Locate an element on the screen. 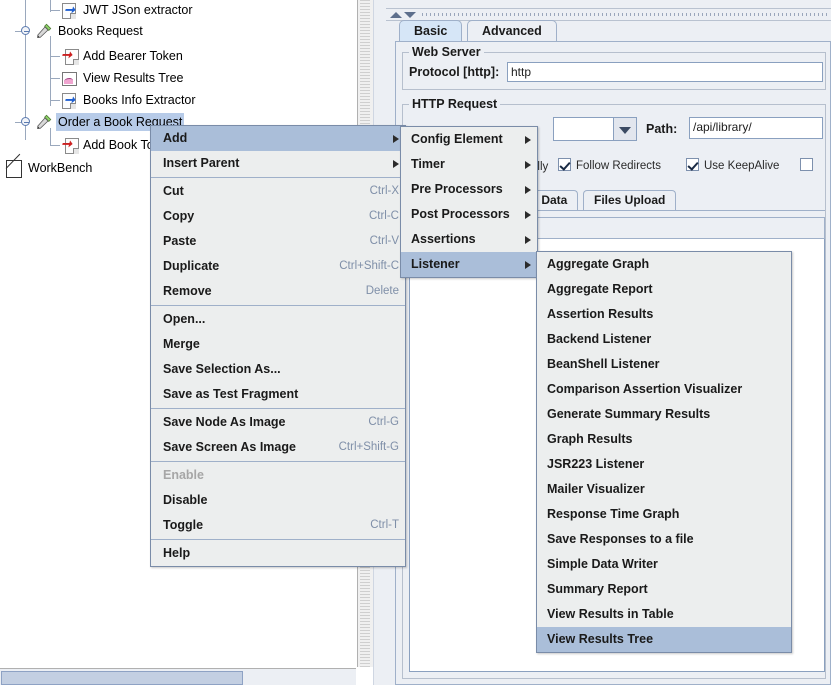  submenu-item-post-processors: Post Processors is located at coordinates (469, 214).